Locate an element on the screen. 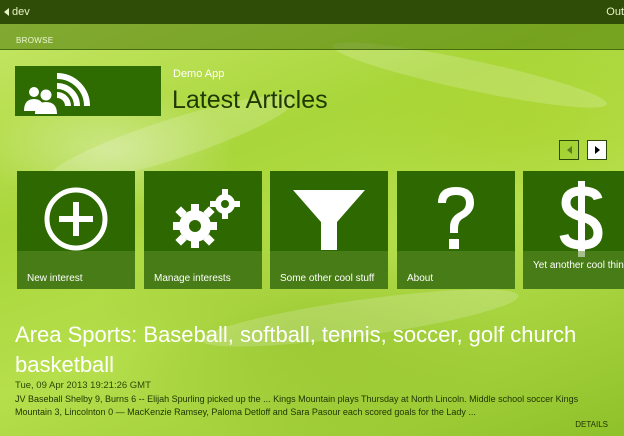 The height and width of the screenshot is (436, 624). tile-new-interest: New interest is located at coordinates (76, 230).